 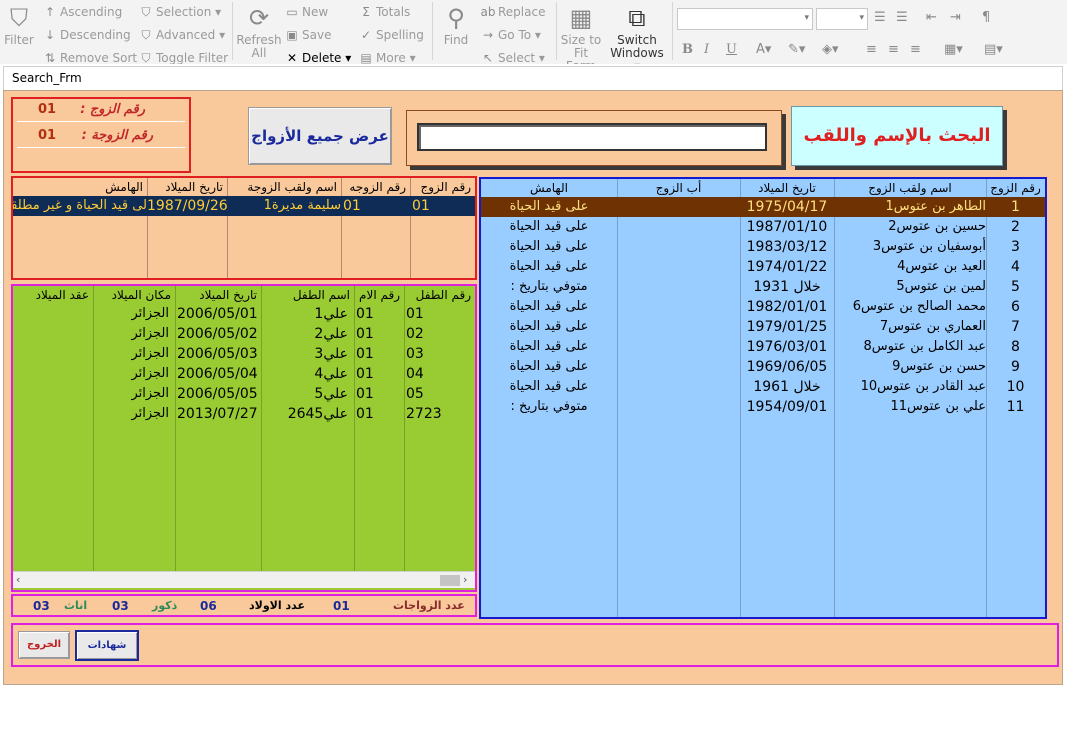 What do you see at coordinates (731, 49) in the screenshot?
I see `underline-icon: U` at bounding box center [731, 49].